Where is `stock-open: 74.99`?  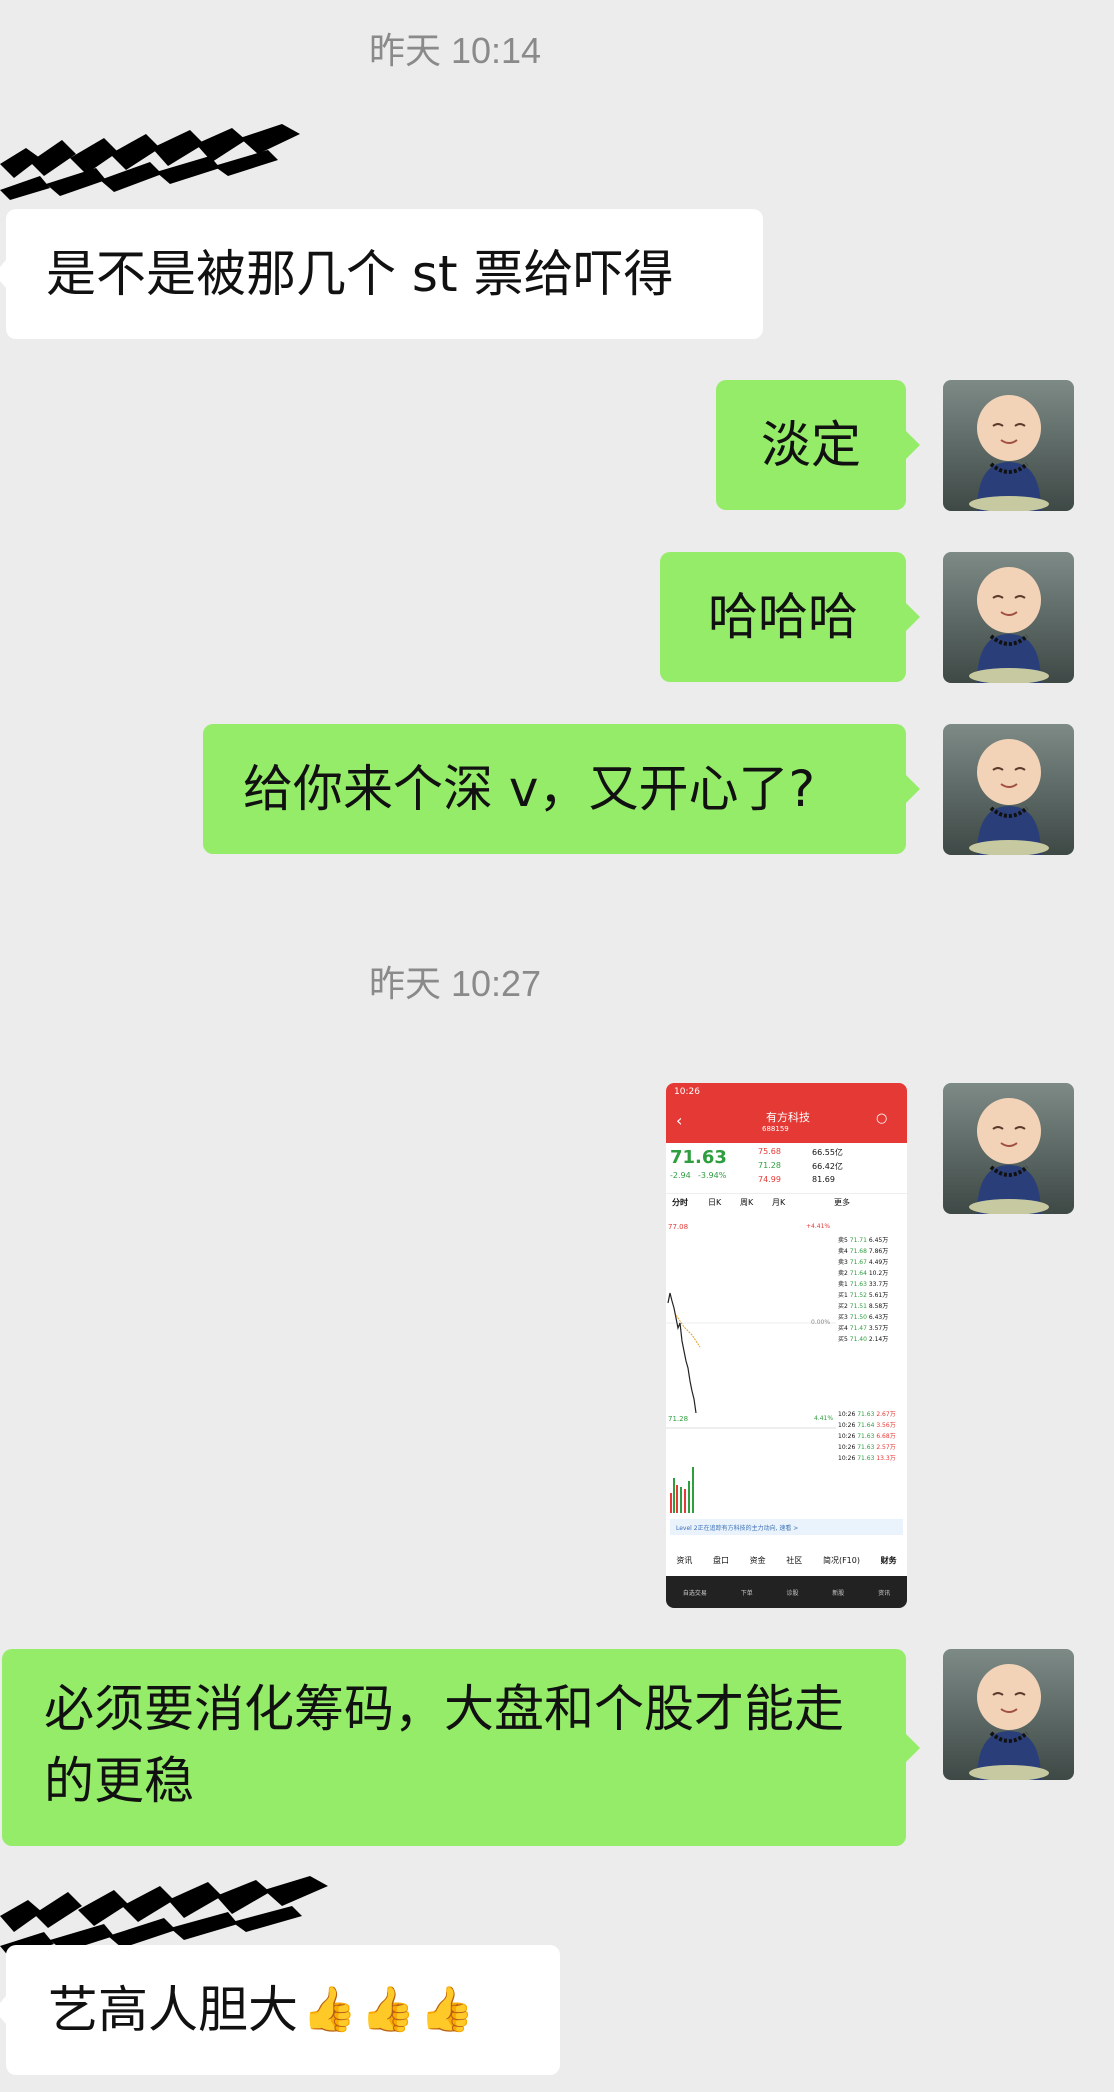 stock-open: 74.99 is located at coordinates (769, 1179).